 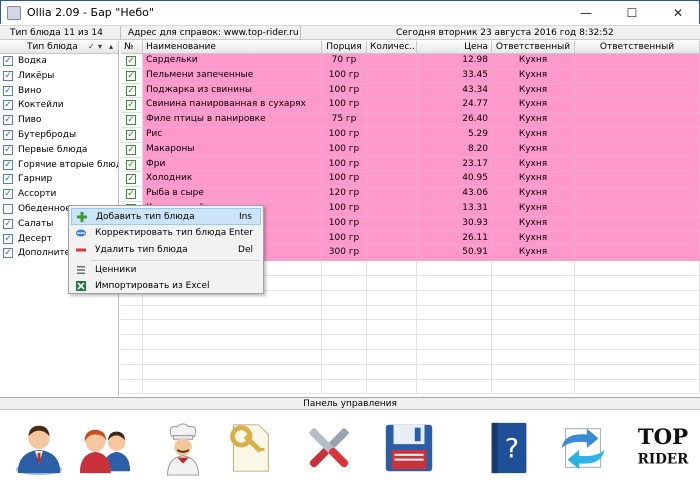 I want to click on category-header-label: Тип блюда, so click(x=52, y=47).